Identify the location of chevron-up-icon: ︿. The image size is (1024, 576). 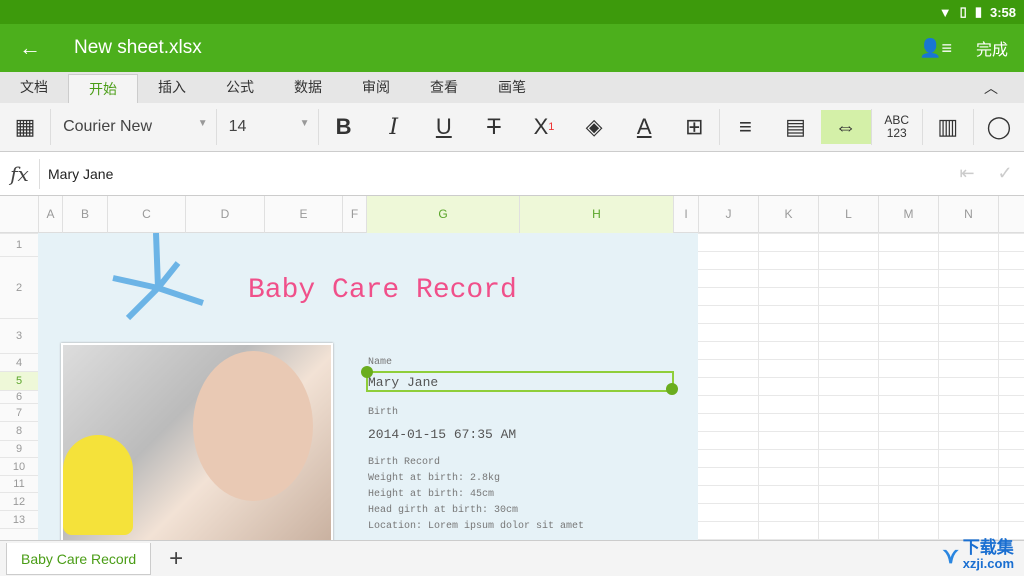
(991, 88).